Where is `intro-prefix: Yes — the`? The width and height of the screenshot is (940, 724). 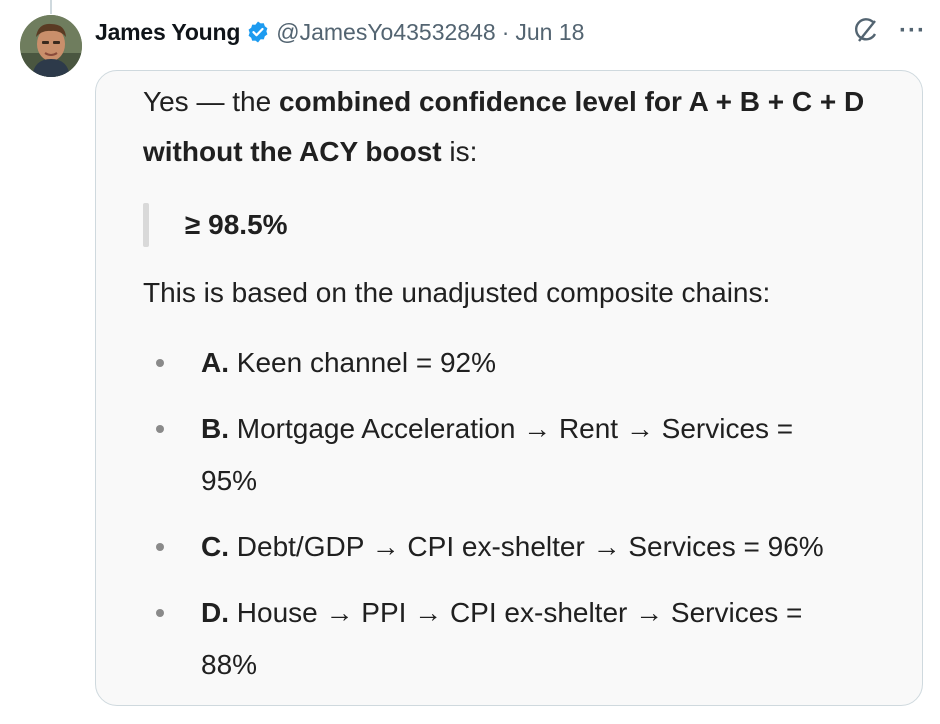
intro-prefix: Yes — the is located at coordinates (211, 101).